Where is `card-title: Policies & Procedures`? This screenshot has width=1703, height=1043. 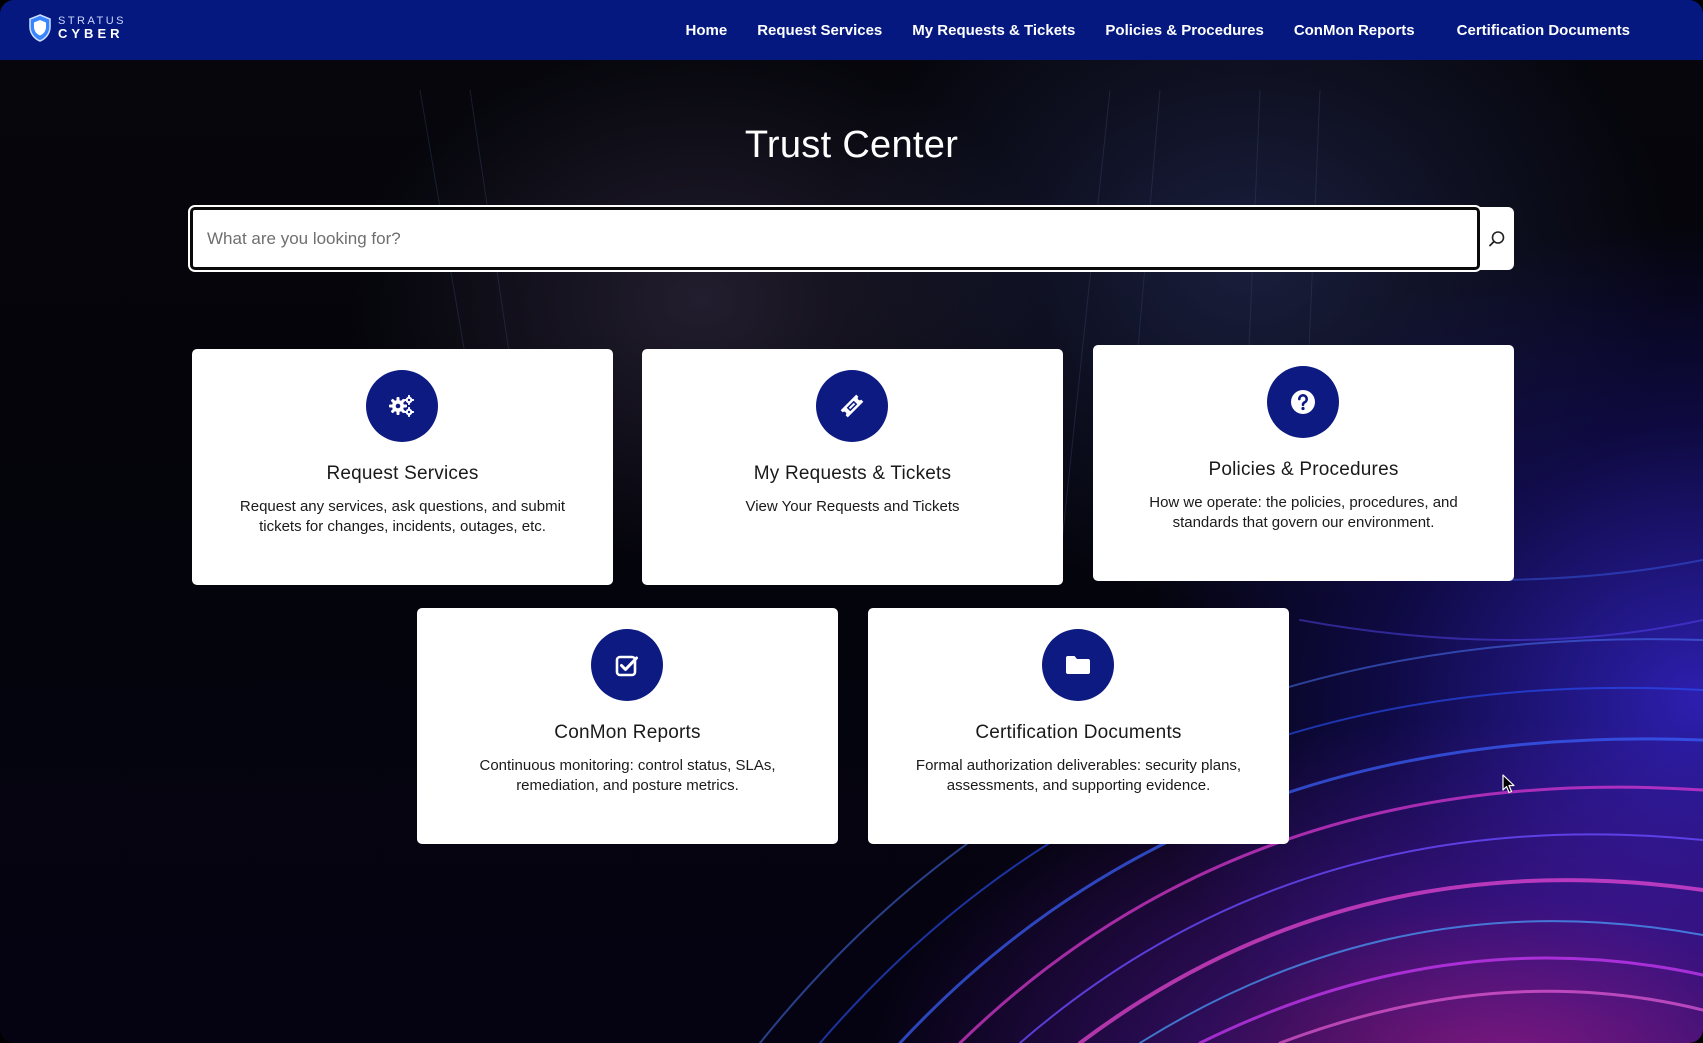 card-title: Policies & Procedures is located at coordinates (1303, 469).